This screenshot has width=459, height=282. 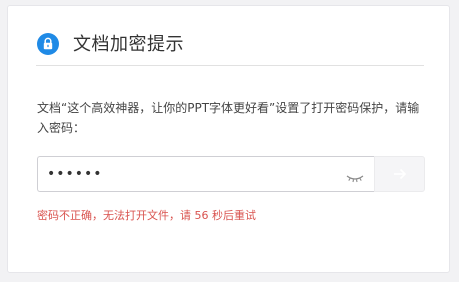 What do you see at coordinates (205, 174) in the screenshot?
I see `password-input` at bounding box center [205, 174].